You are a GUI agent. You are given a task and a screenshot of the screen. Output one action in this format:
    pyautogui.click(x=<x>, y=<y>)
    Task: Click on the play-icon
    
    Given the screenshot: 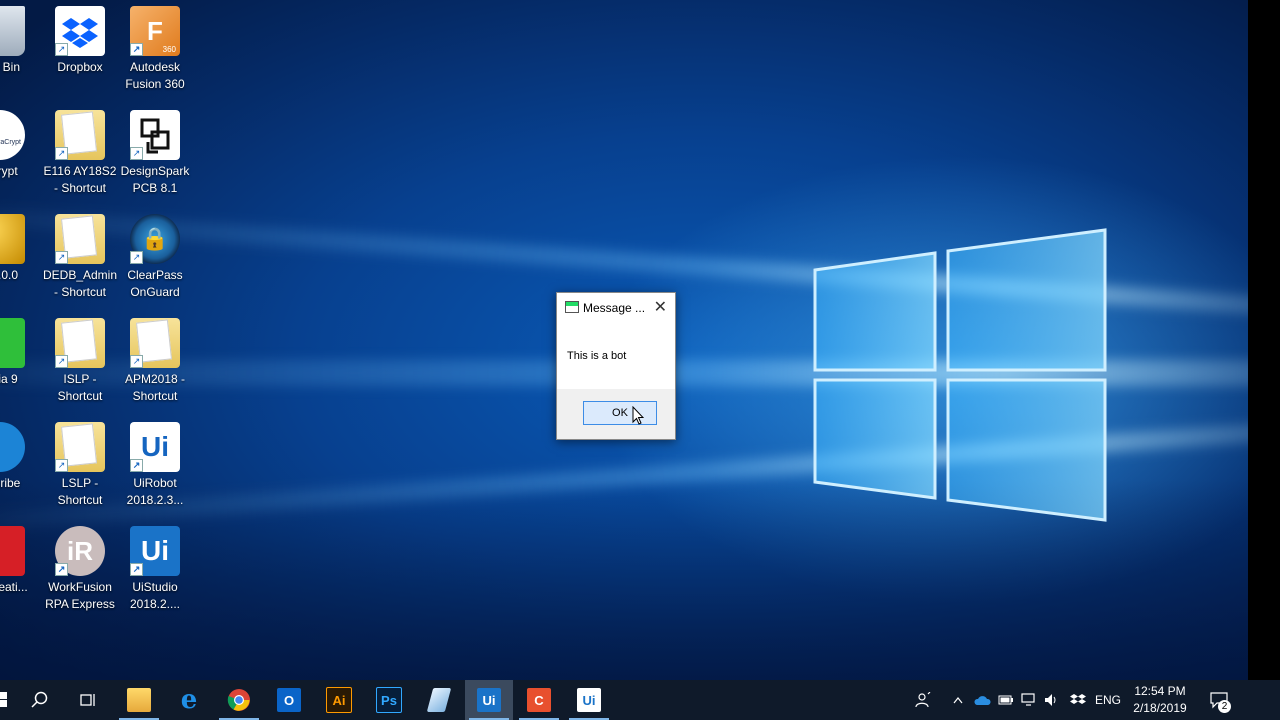 What is the action you would take?
    pyautogui.click(x=12, y=447)
    